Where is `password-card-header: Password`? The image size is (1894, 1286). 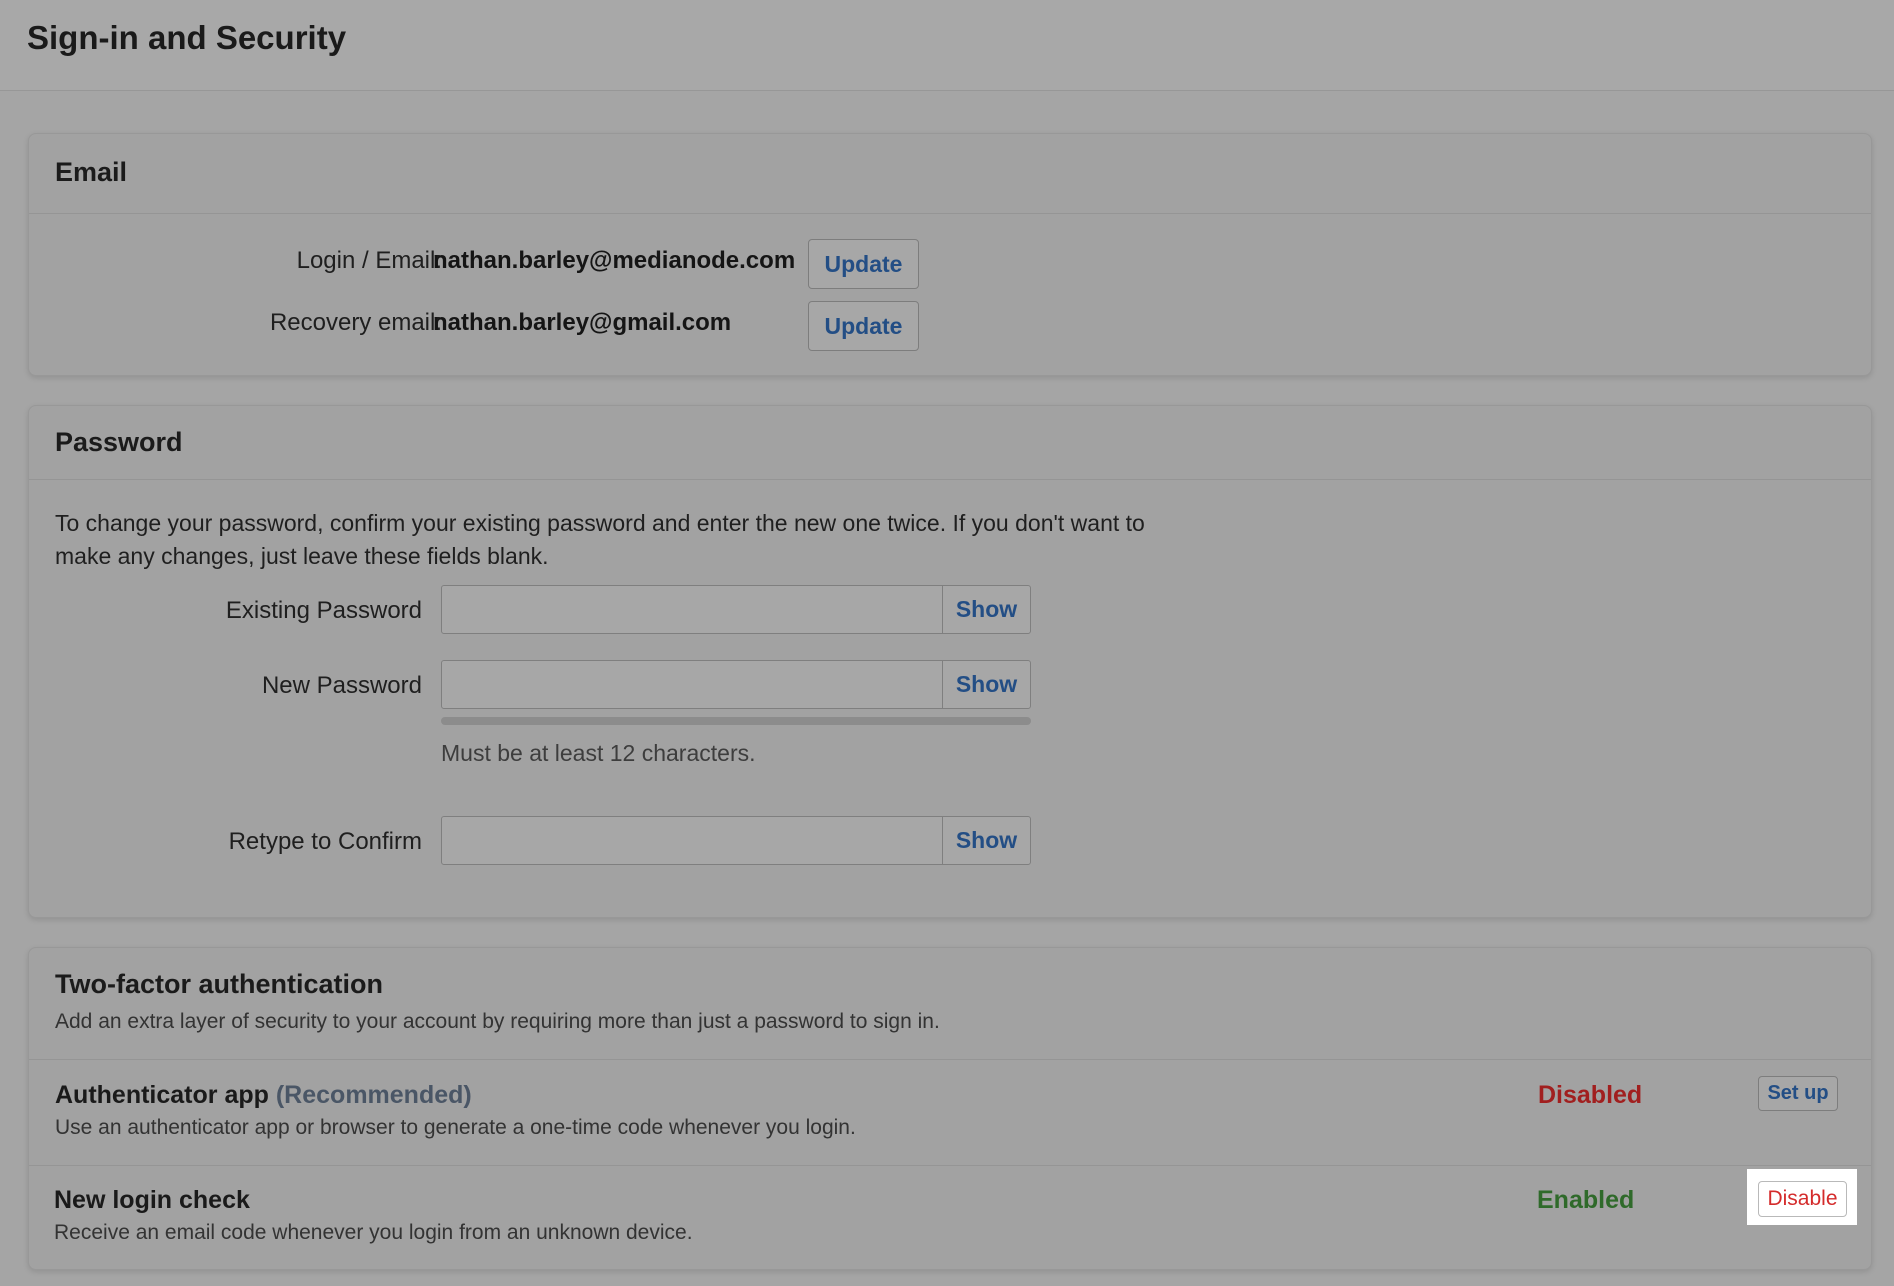
password-card-header: Password is located at coordinates (950, 443).